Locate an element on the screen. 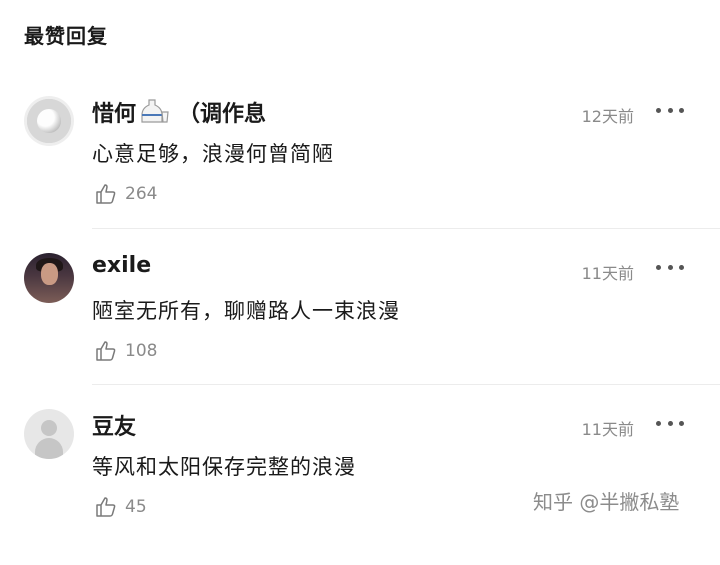  comment-text: 心意足够，浪漫何曾简陋 is located at coordinates (213, 154).